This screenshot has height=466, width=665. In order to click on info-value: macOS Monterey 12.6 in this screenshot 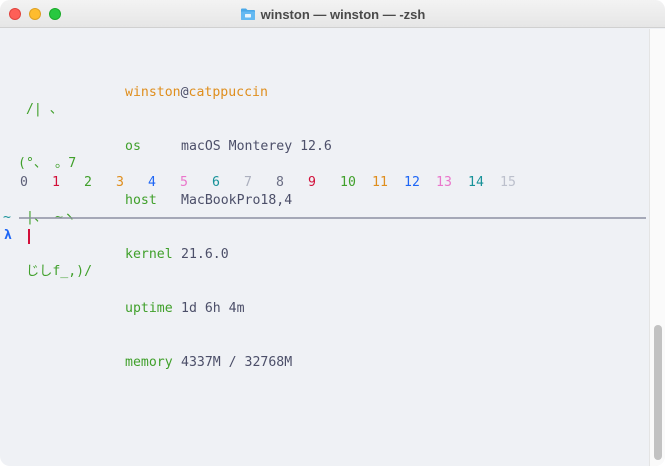, I will do `click(256, 146)`.